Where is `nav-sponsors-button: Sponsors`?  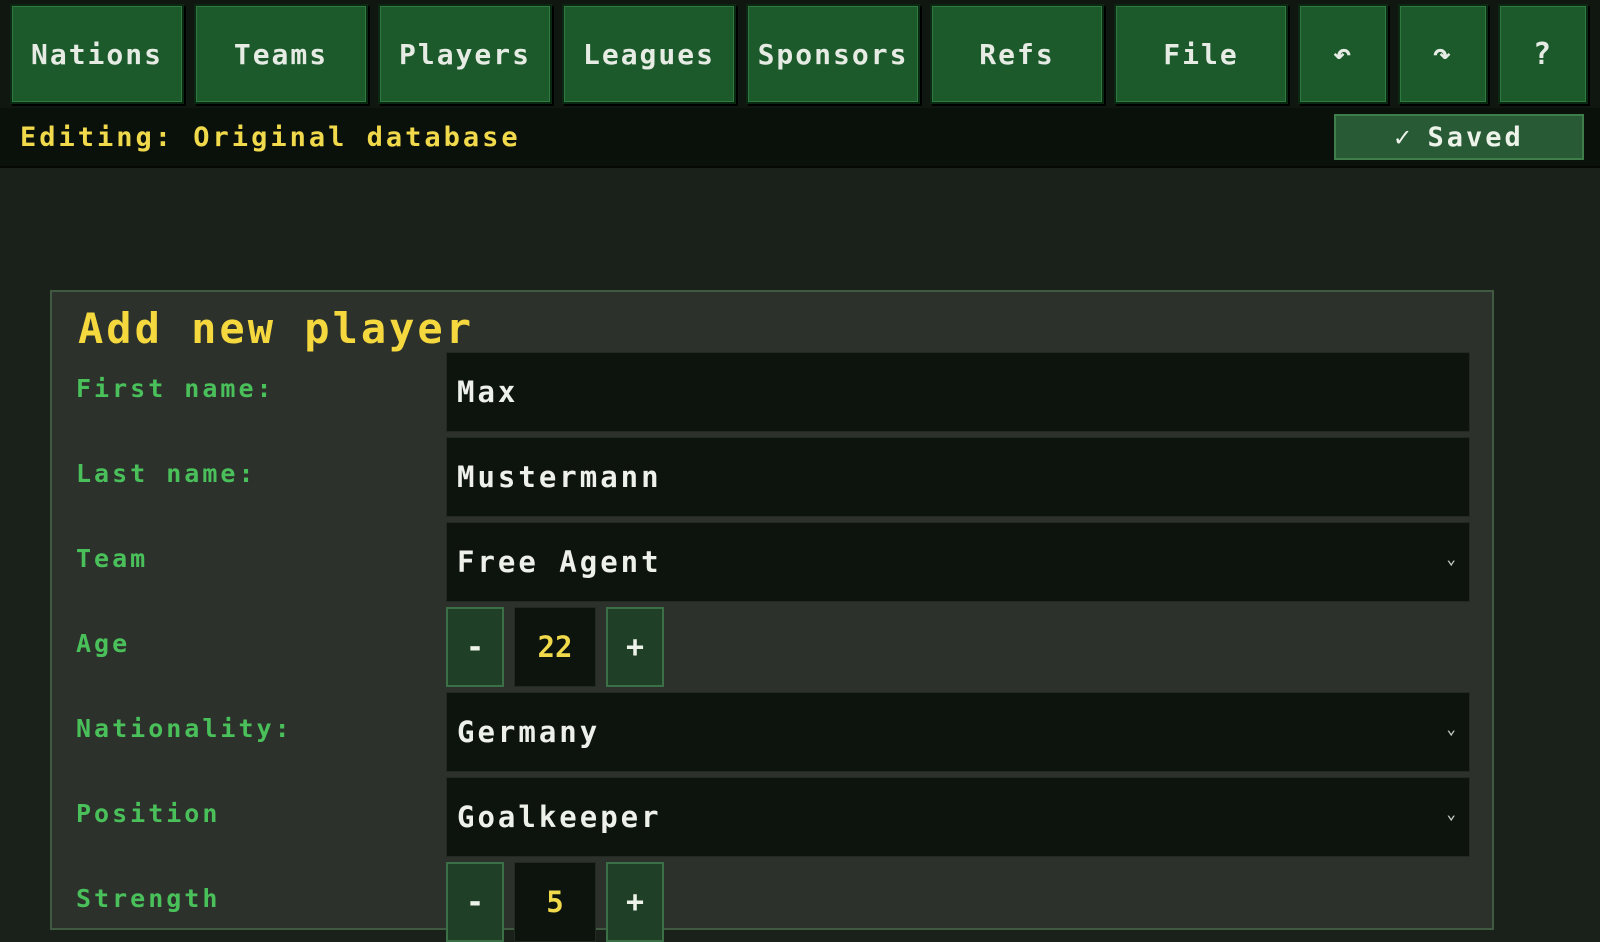 nav-sponsors-button: Sponsors is located at coordinates (833, 54).